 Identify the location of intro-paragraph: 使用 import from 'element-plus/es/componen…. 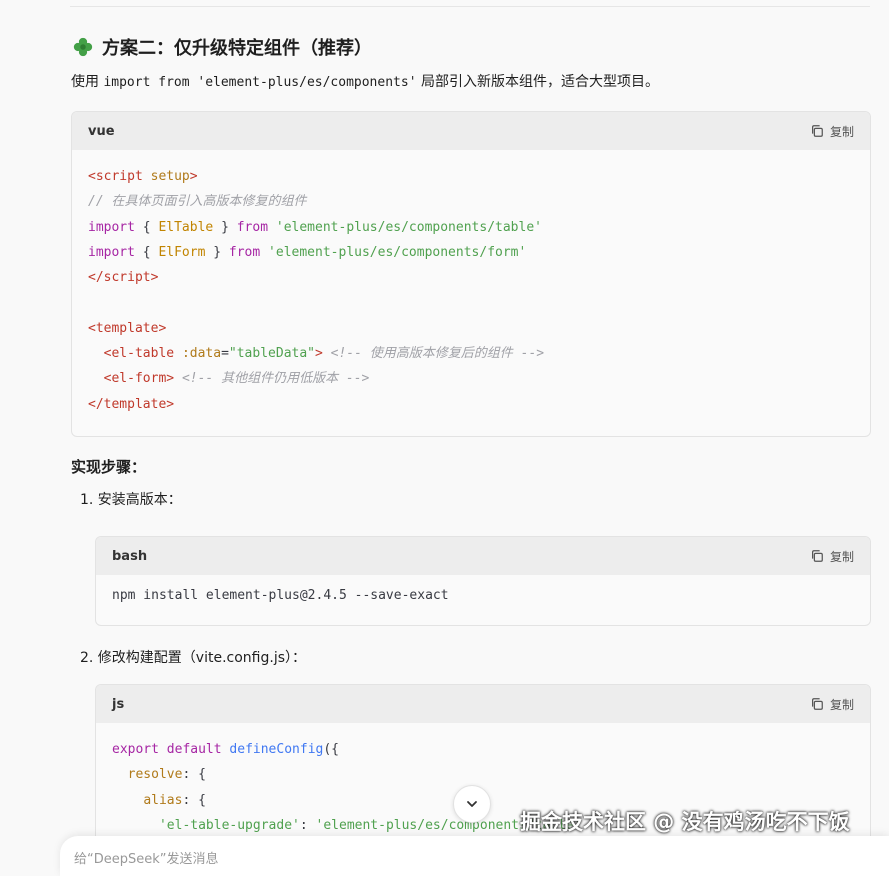
(365, 82).